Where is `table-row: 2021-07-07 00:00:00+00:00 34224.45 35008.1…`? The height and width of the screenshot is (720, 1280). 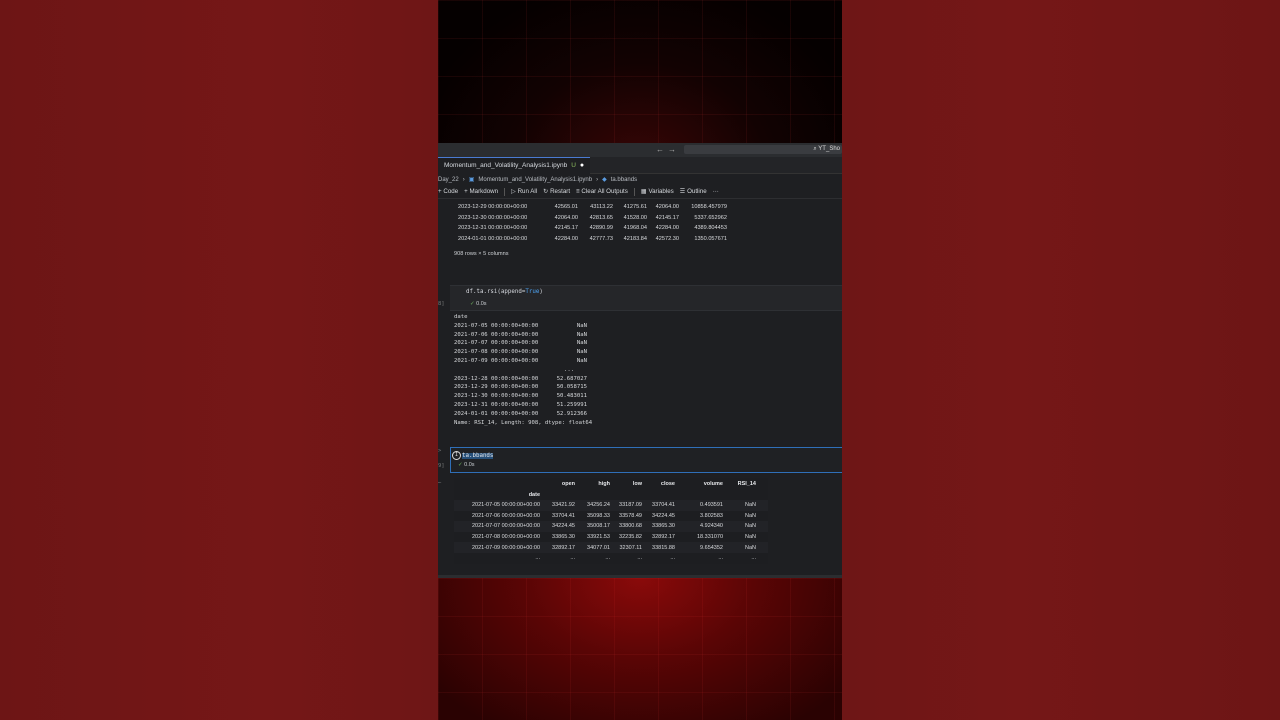
table-row: 2021-07-07 00:00:00+00:00 34224.45 35008.1… is located at coordinates (611, 526).